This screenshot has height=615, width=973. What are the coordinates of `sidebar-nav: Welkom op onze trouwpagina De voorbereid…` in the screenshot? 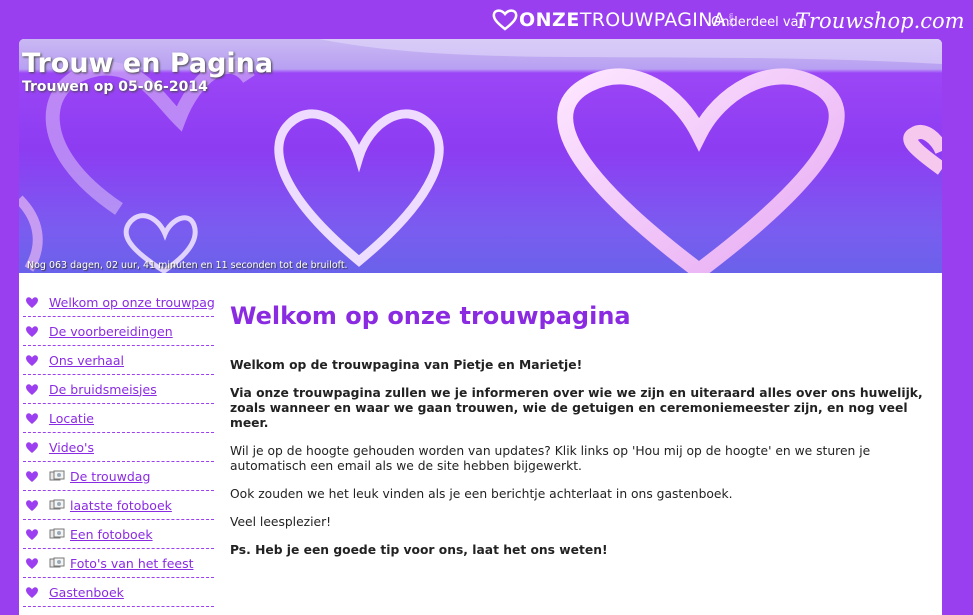 It's located at (118, 447).